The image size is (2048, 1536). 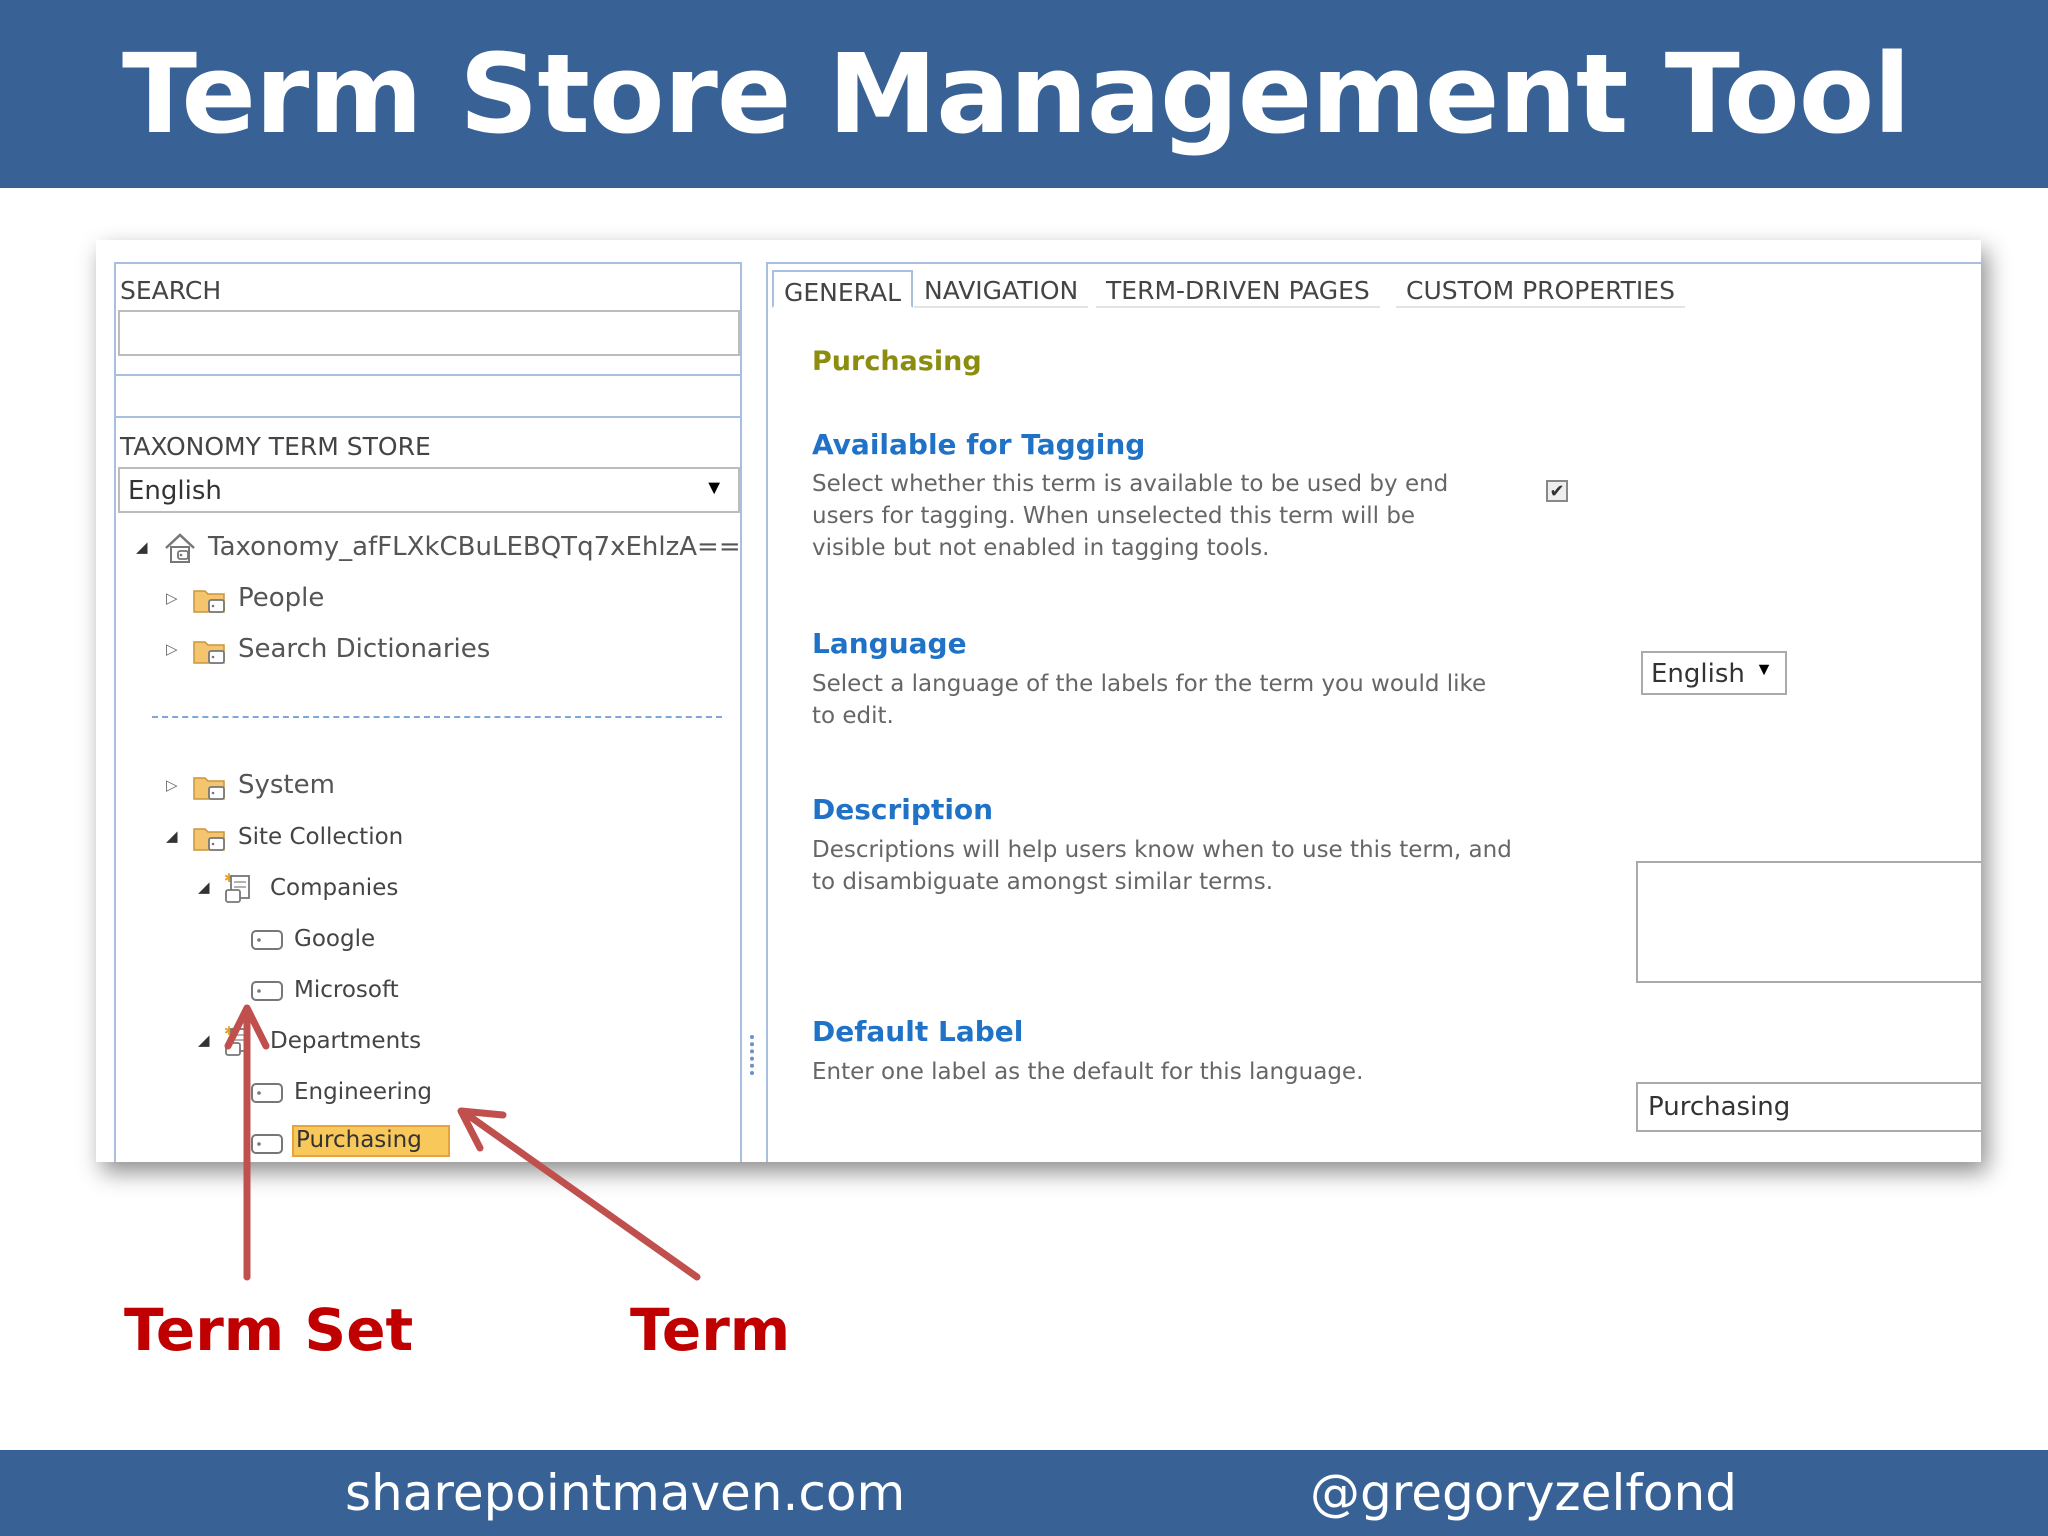 I want to click on tree-node-microsoft-label: Microsoft, so click(x=346, y=990).